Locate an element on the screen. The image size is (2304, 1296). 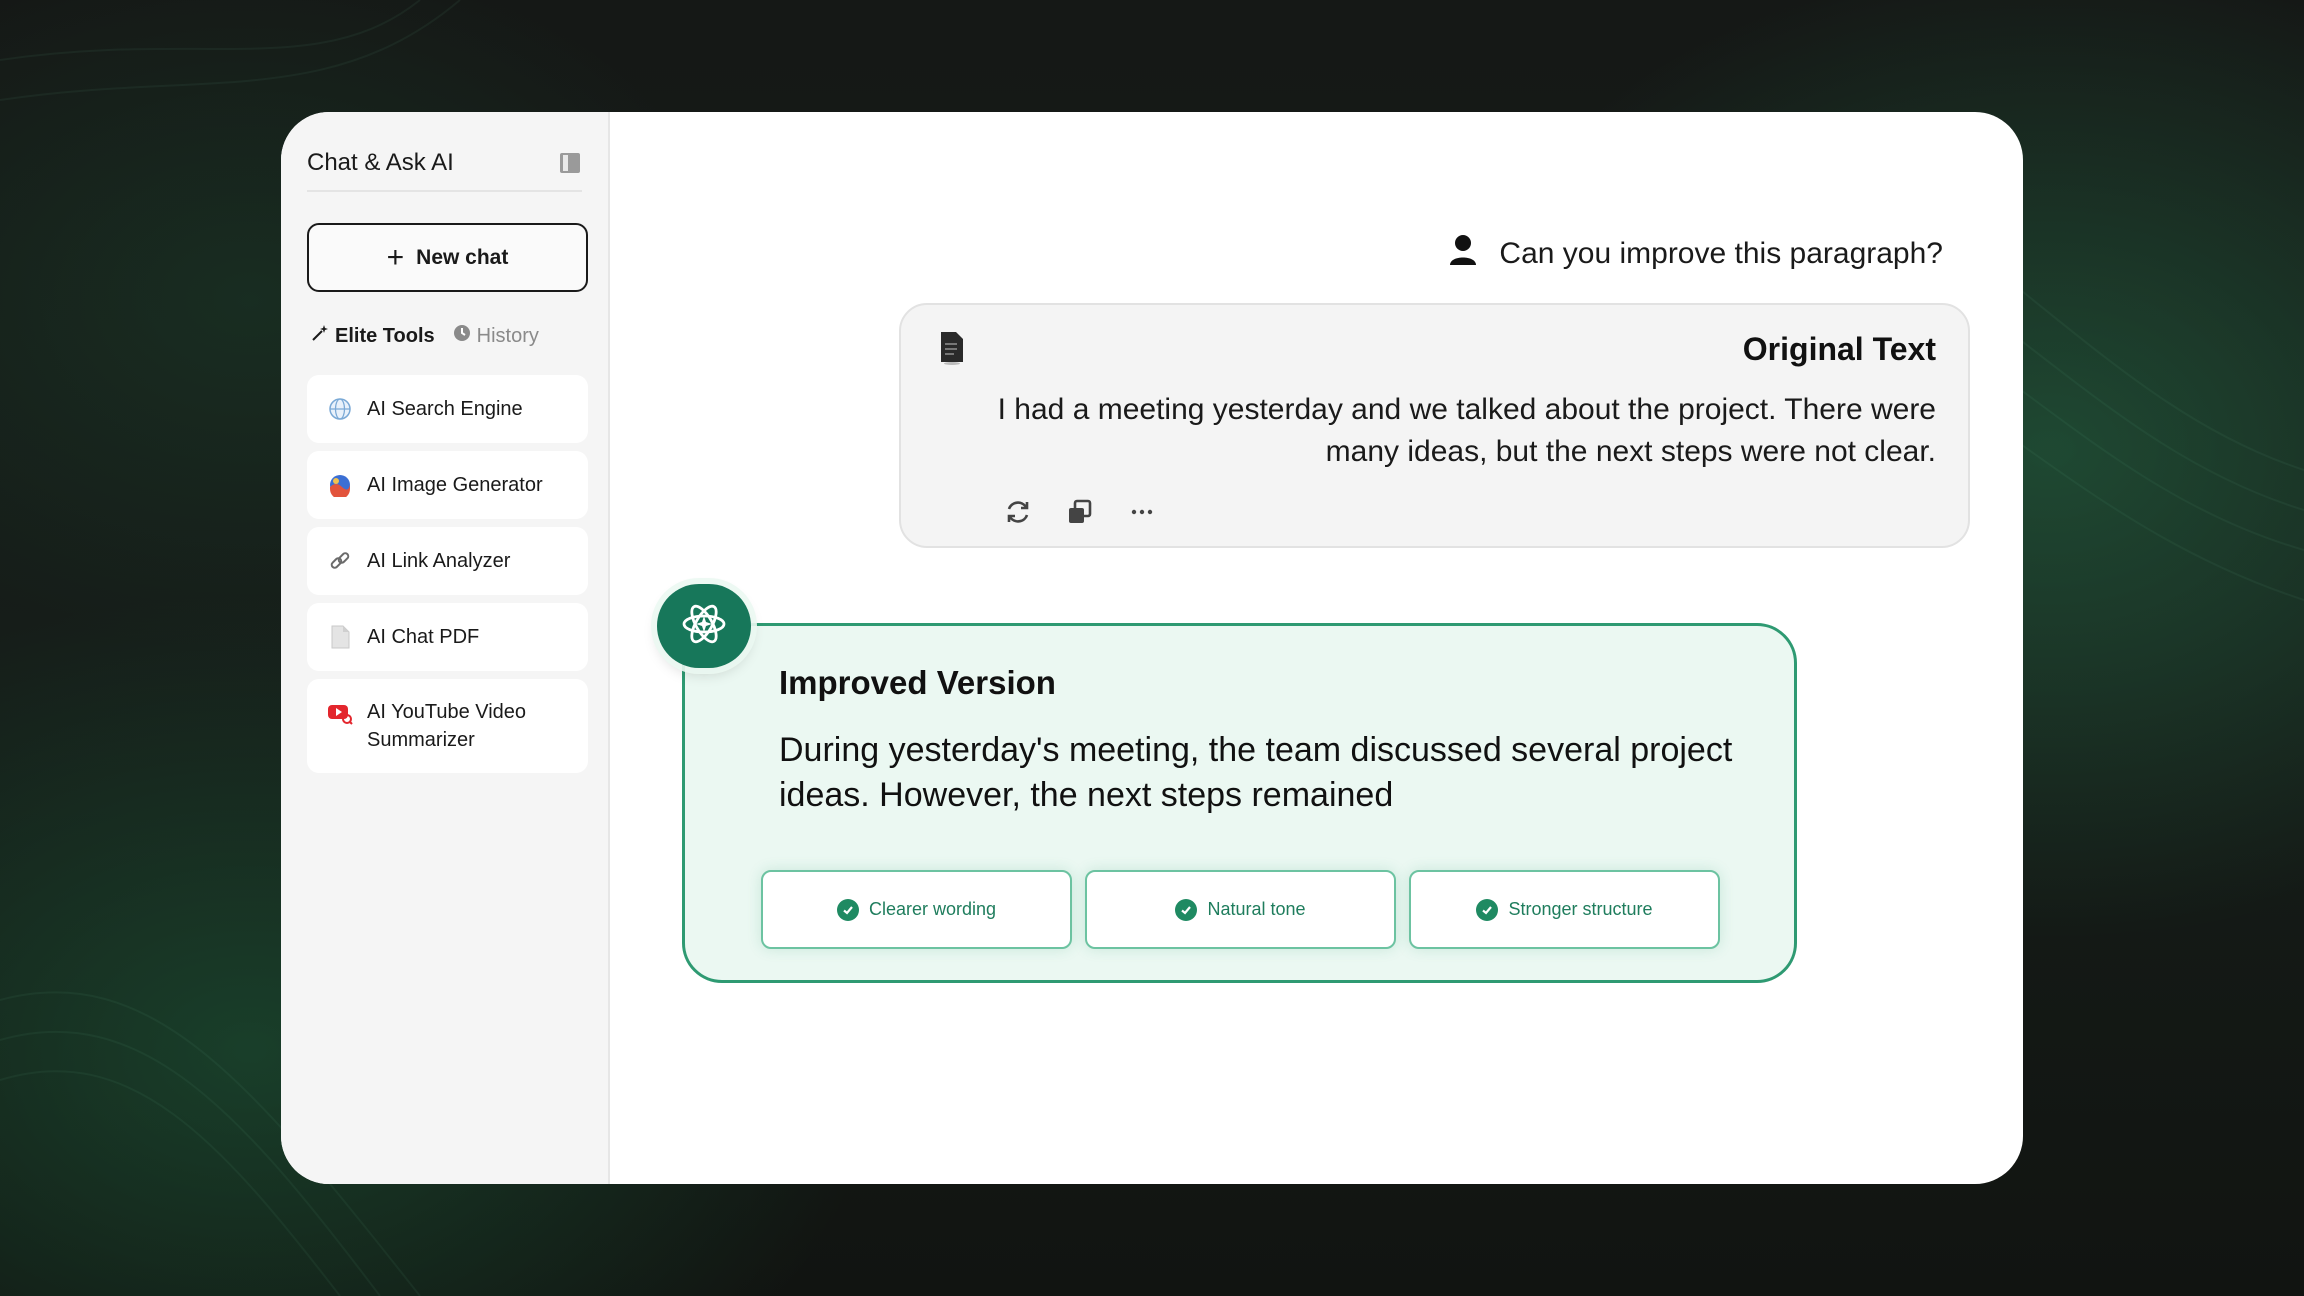
tool-ai-chat-pdf: AI Chat PDF is located at coordinates (447, 637).